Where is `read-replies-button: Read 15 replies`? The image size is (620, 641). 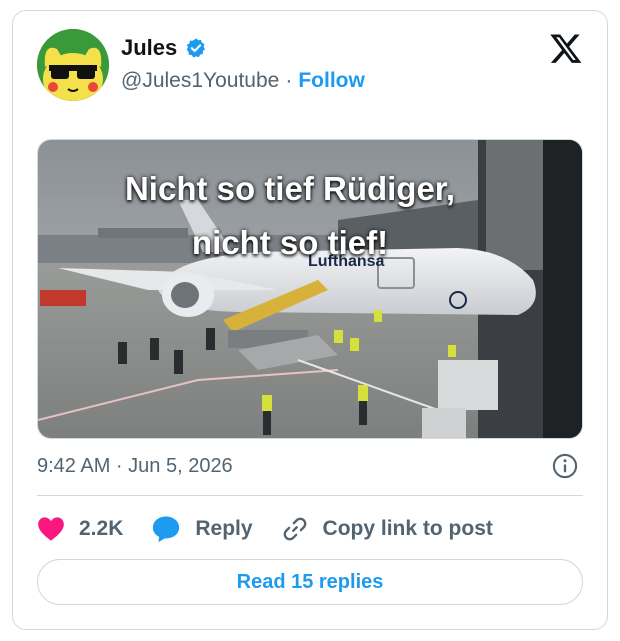 read-replies-button: Read 15 replies is located at coordinates (310, 582).